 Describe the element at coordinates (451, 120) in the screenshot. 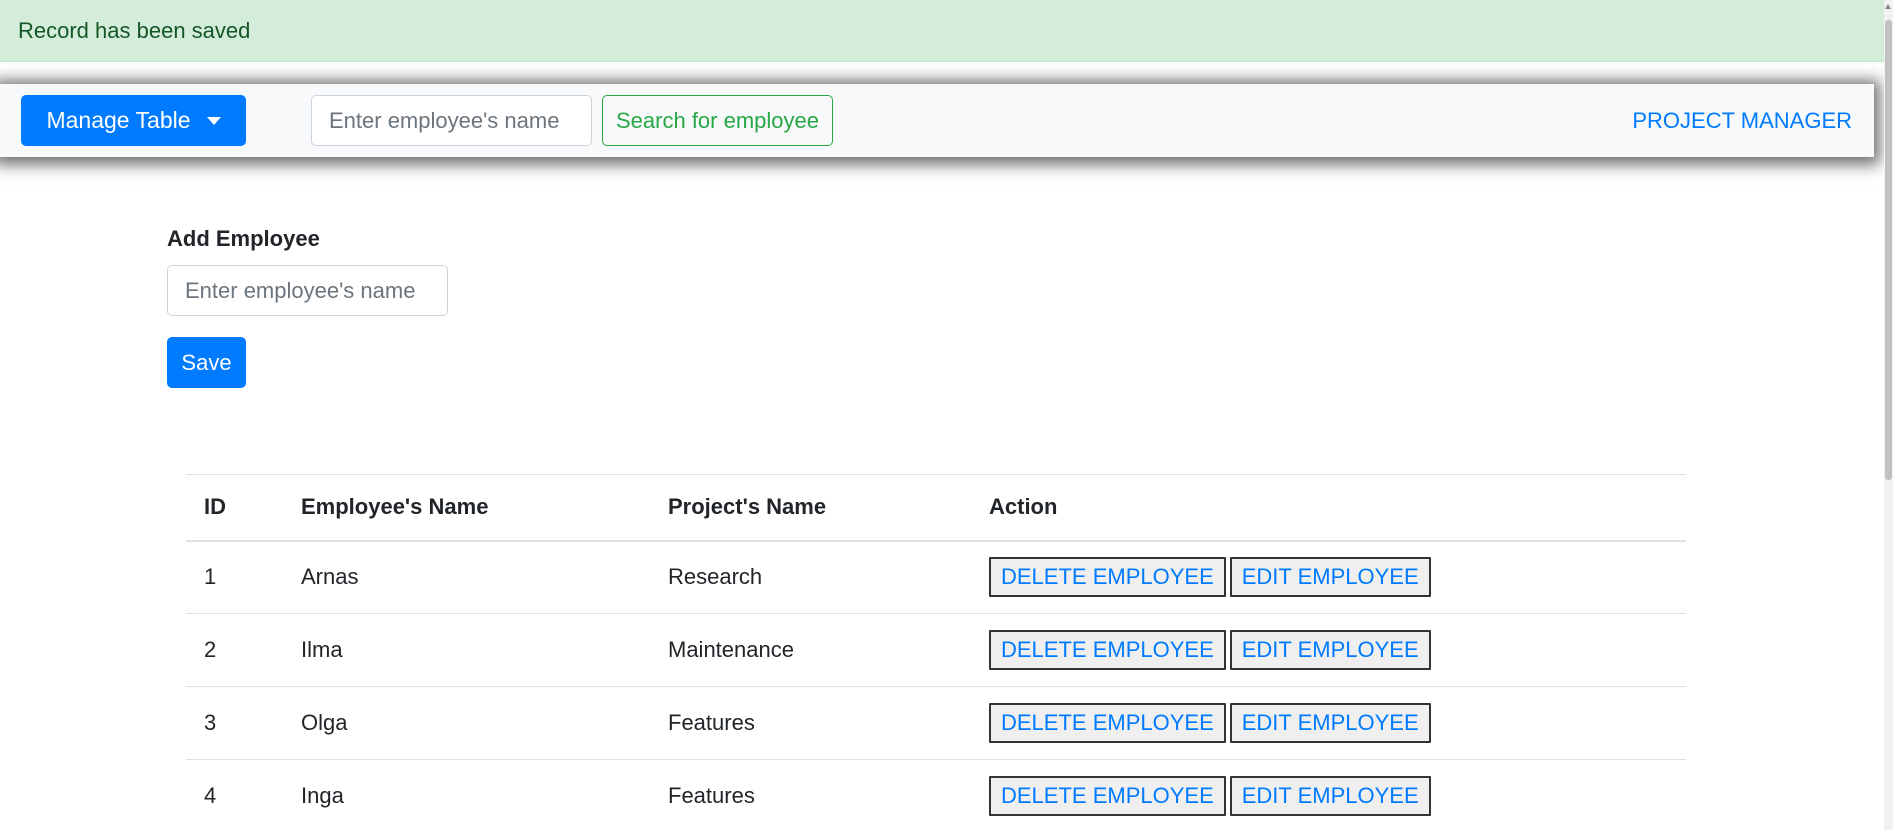

I see `search-input` at that location.